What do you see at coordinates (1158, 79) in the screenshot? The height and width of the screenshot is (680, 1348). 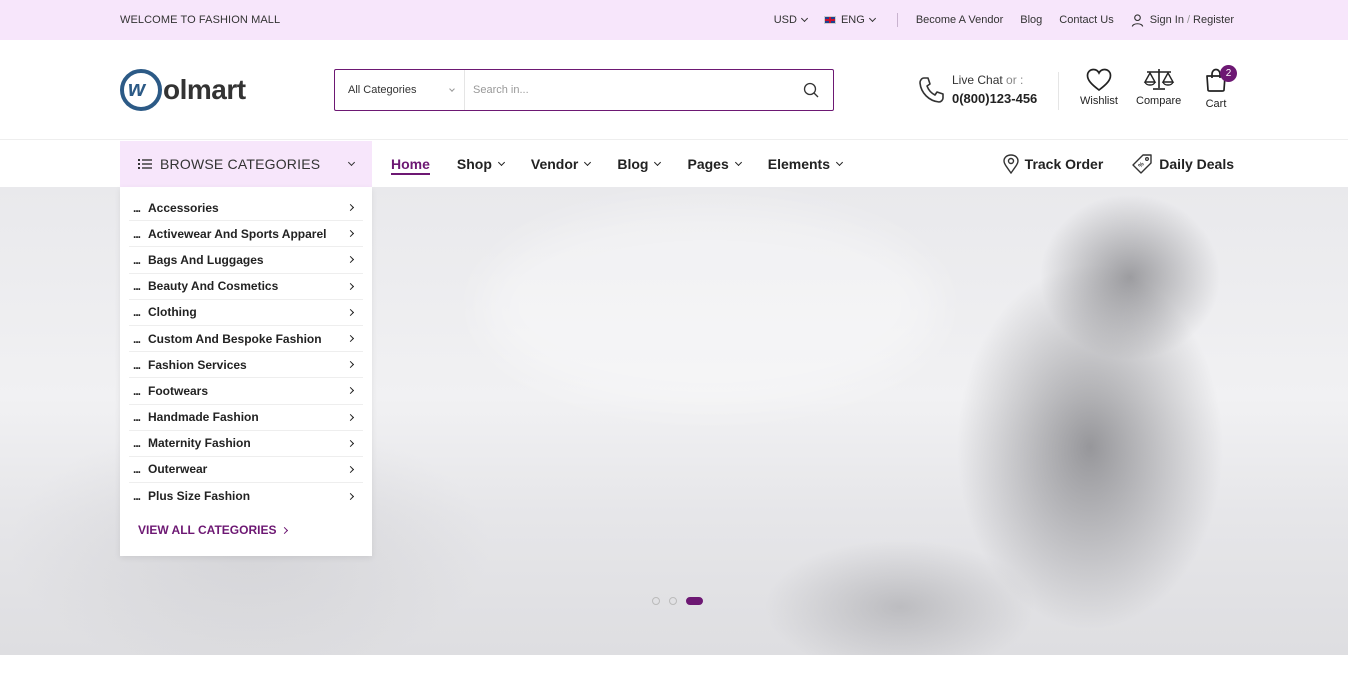 I see `scale-icon` at bounding box center [1158, 79].